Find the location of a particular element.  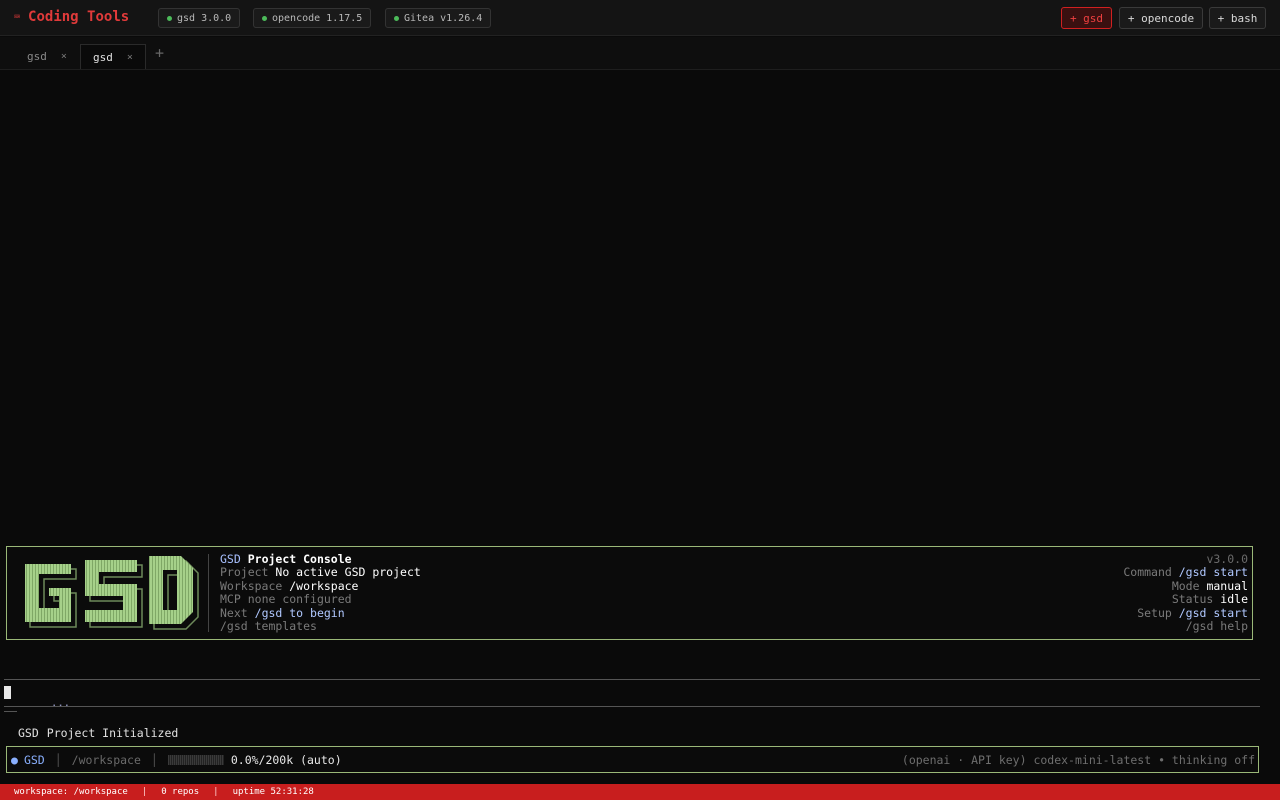

text-cursor is located at coordinates (7, 692).